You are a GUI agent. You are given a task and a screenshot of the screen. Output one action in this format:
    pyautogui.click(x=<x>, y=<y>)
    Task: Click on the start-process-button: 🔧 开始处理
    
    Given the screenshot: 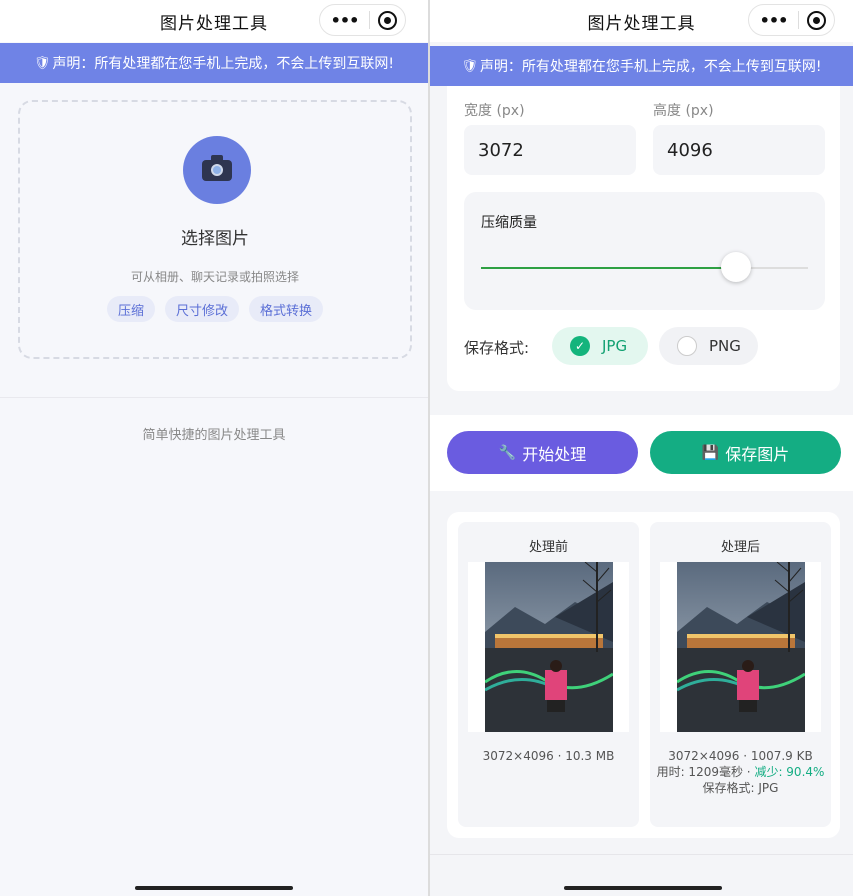 What is the action you would take?
    pyautogui.click(x=542, y=452)
    